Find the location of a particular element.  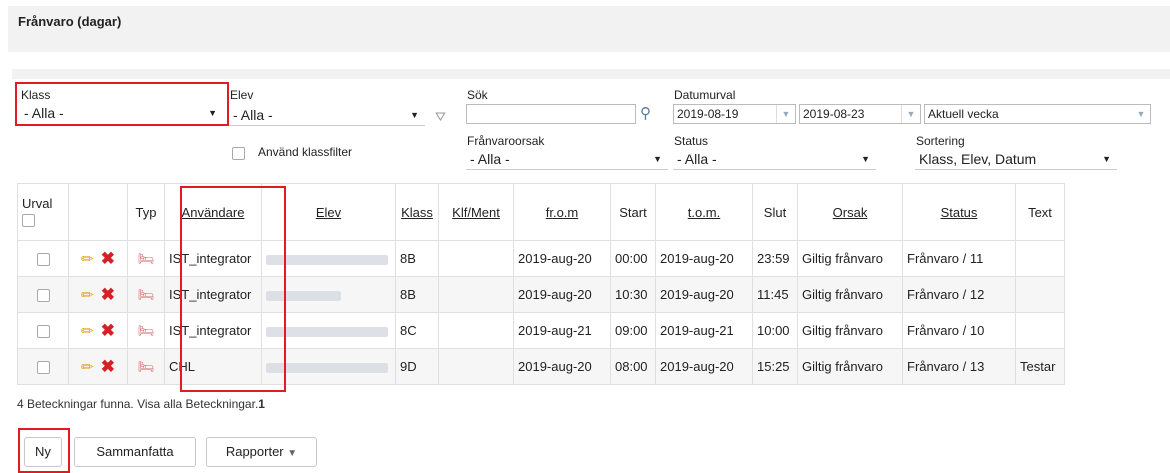

cell-status: Frånvaro / 12 is located at coordinates (959, 294).